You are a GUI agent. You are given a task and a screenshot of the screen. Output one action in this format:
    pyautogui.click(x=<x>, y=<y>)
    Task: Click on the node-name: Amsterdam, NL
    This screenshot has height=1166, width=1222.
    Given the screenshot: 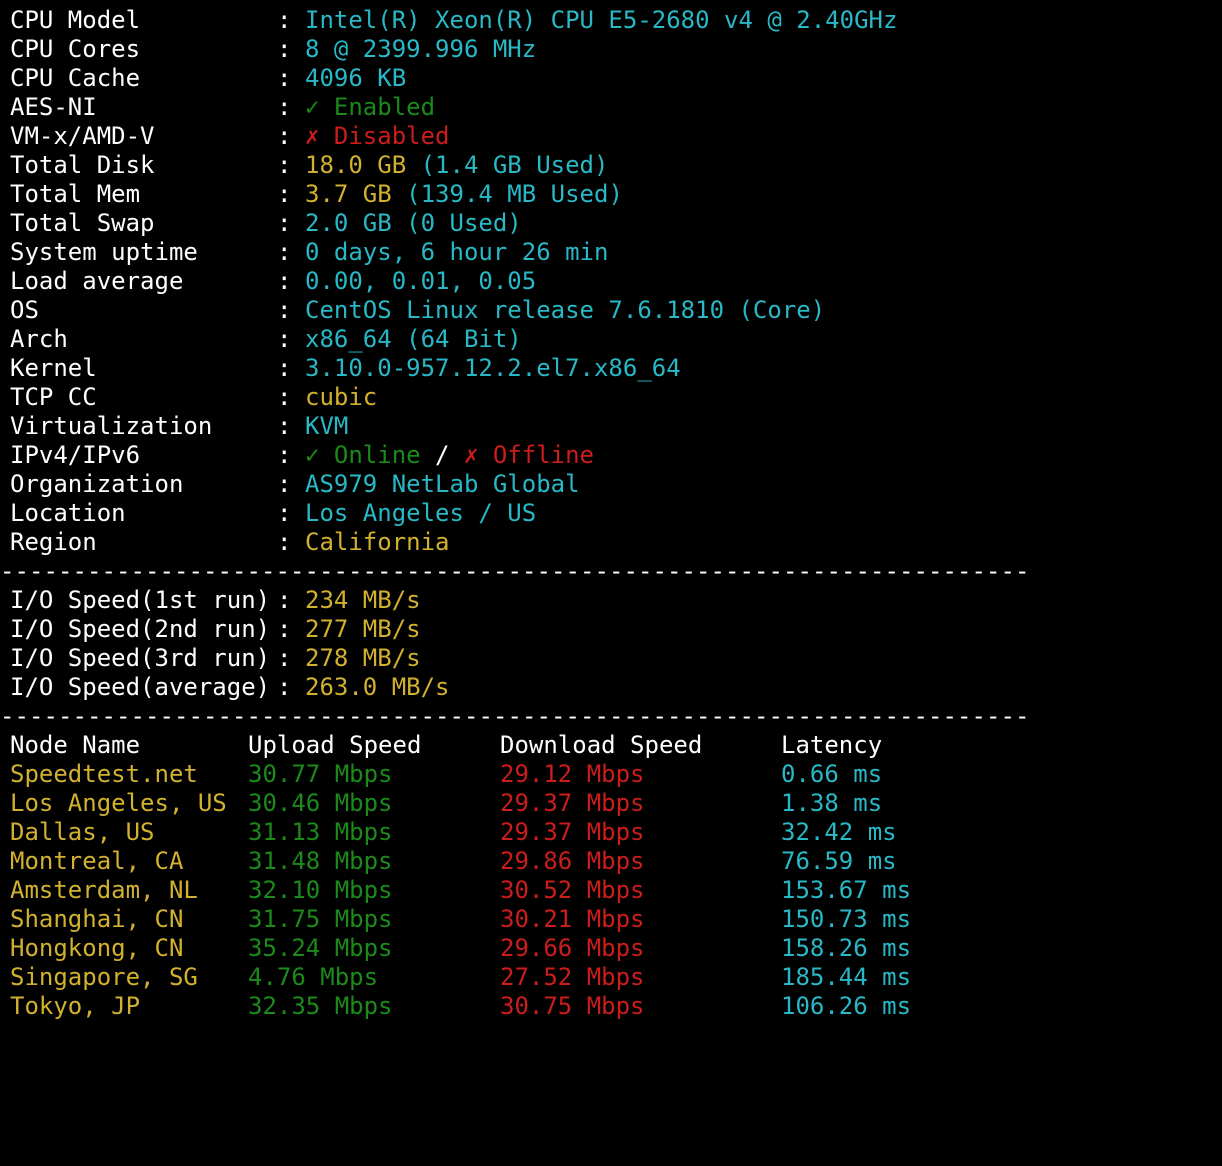 What is the action you would take?
    pyautogui.click(x=104, y=890)
    